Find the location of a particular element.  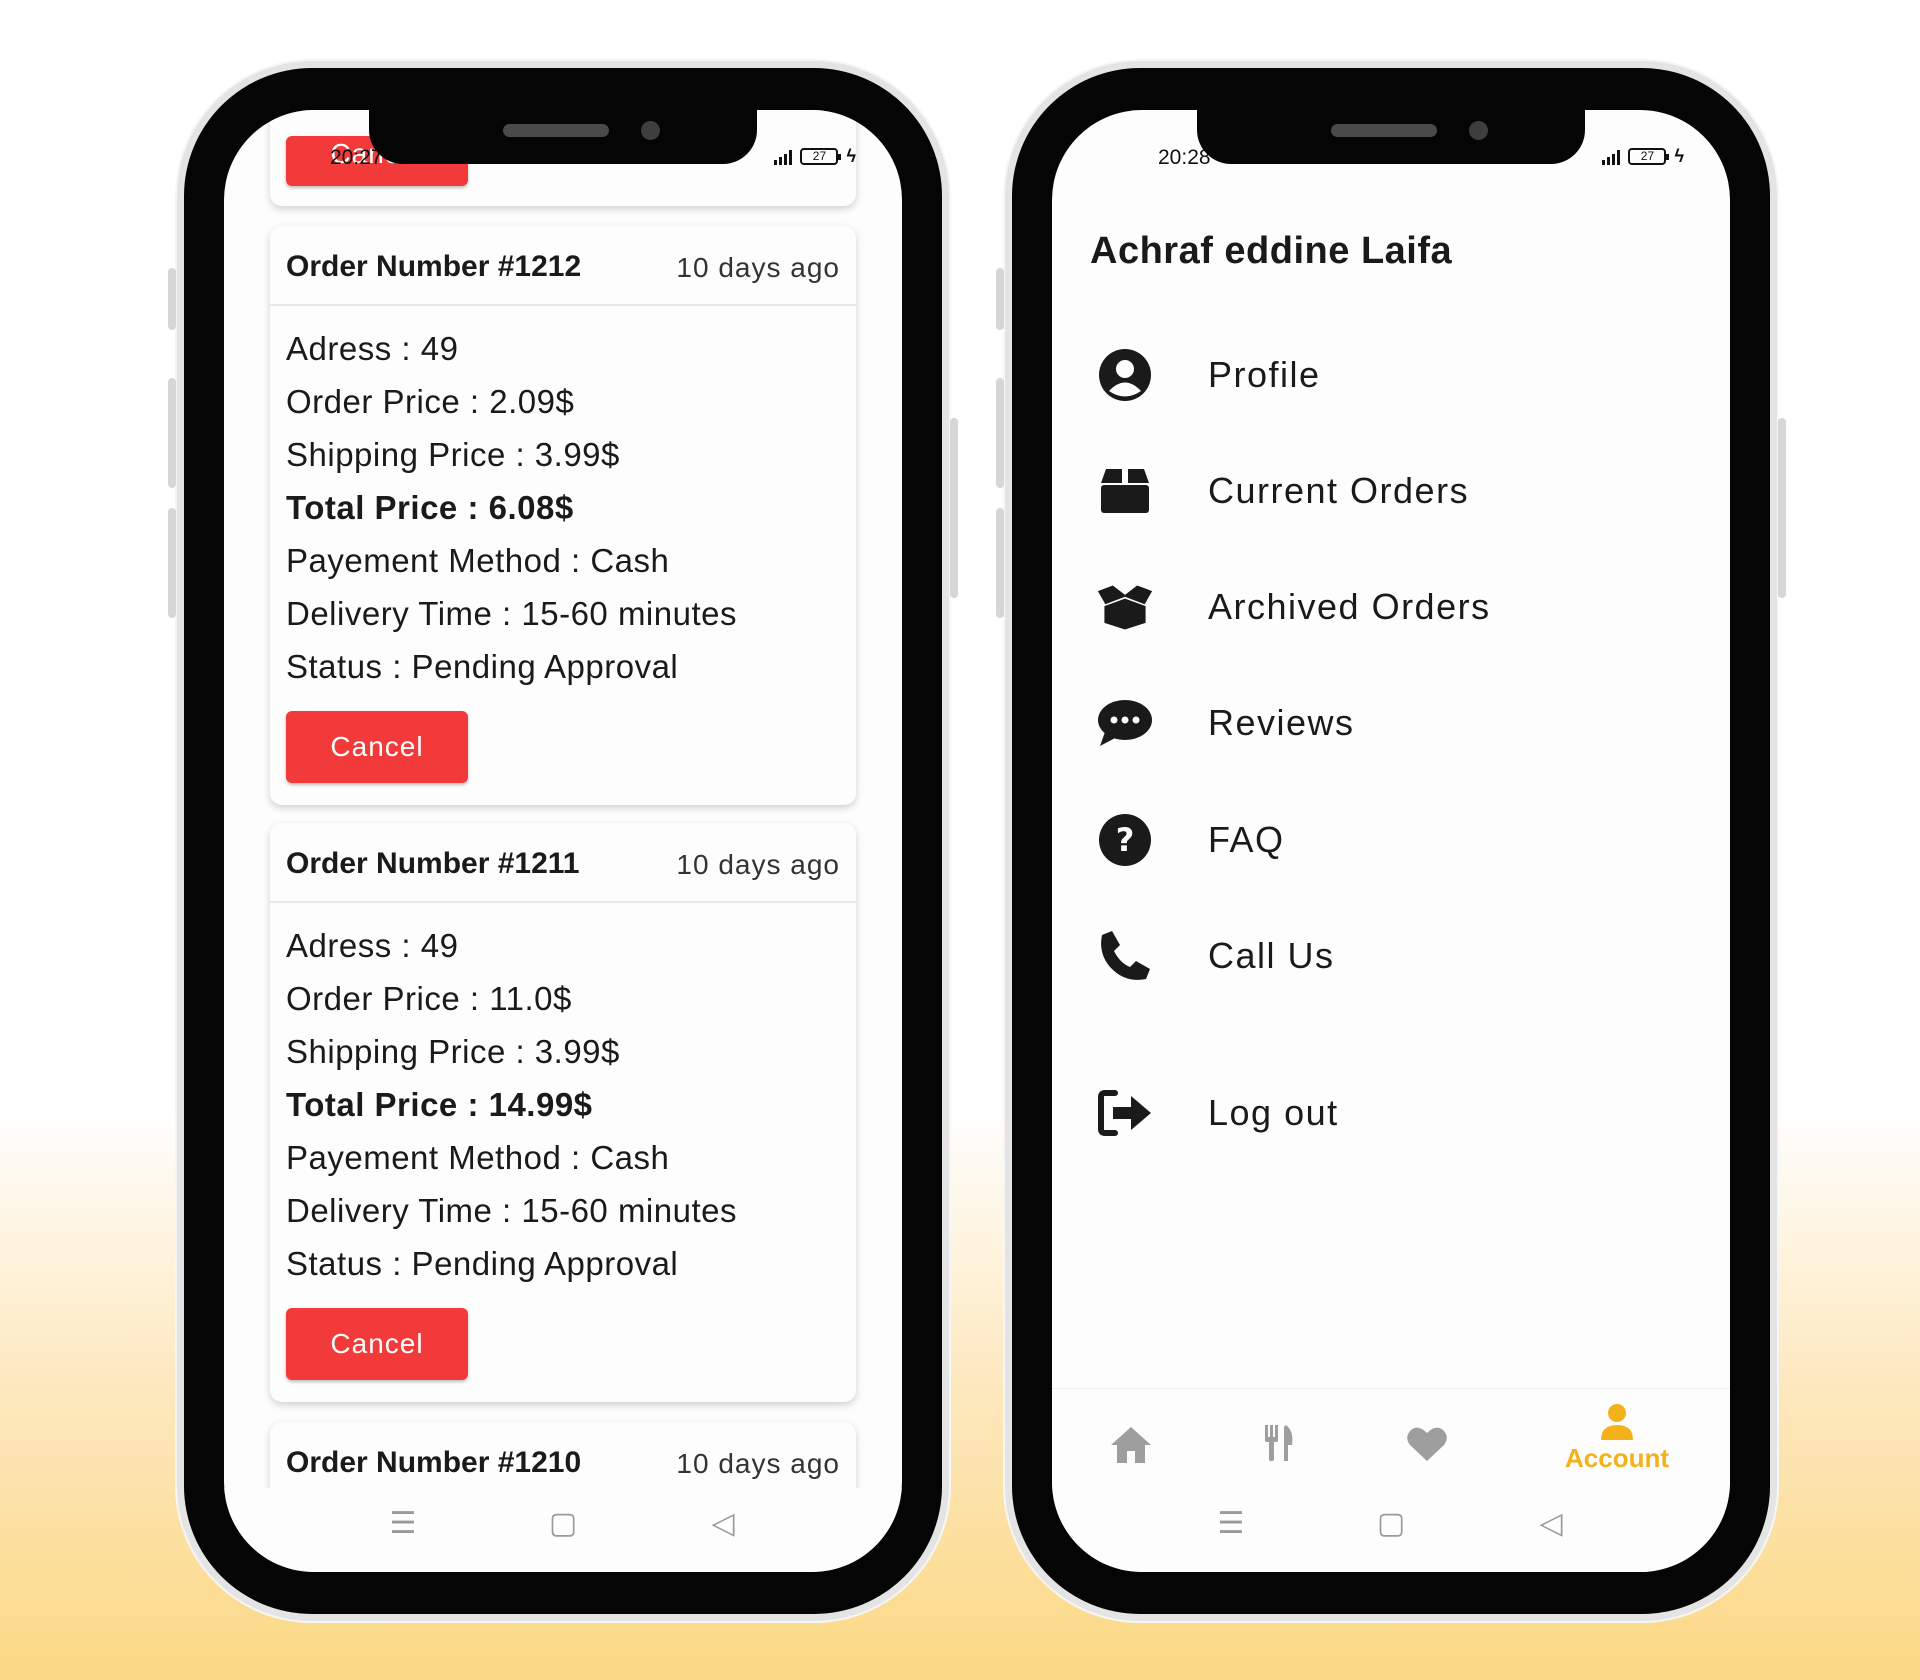

total-price: Total Price : 14.99$ is located at coordinates (439, 1104).